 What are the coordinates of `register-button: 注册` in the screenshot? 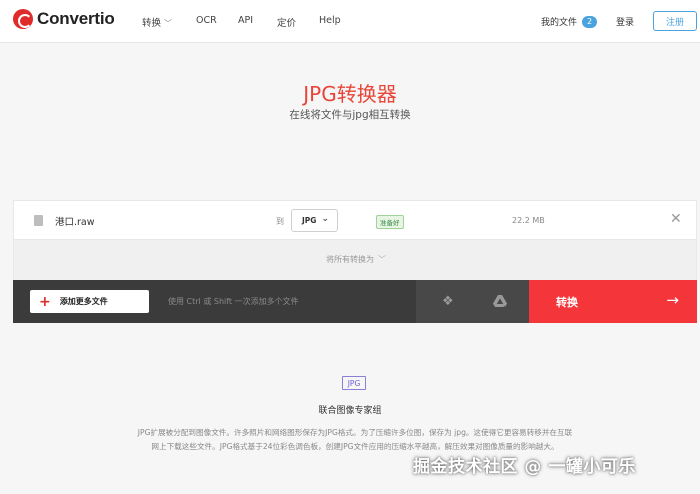 It's located at (675, 21).